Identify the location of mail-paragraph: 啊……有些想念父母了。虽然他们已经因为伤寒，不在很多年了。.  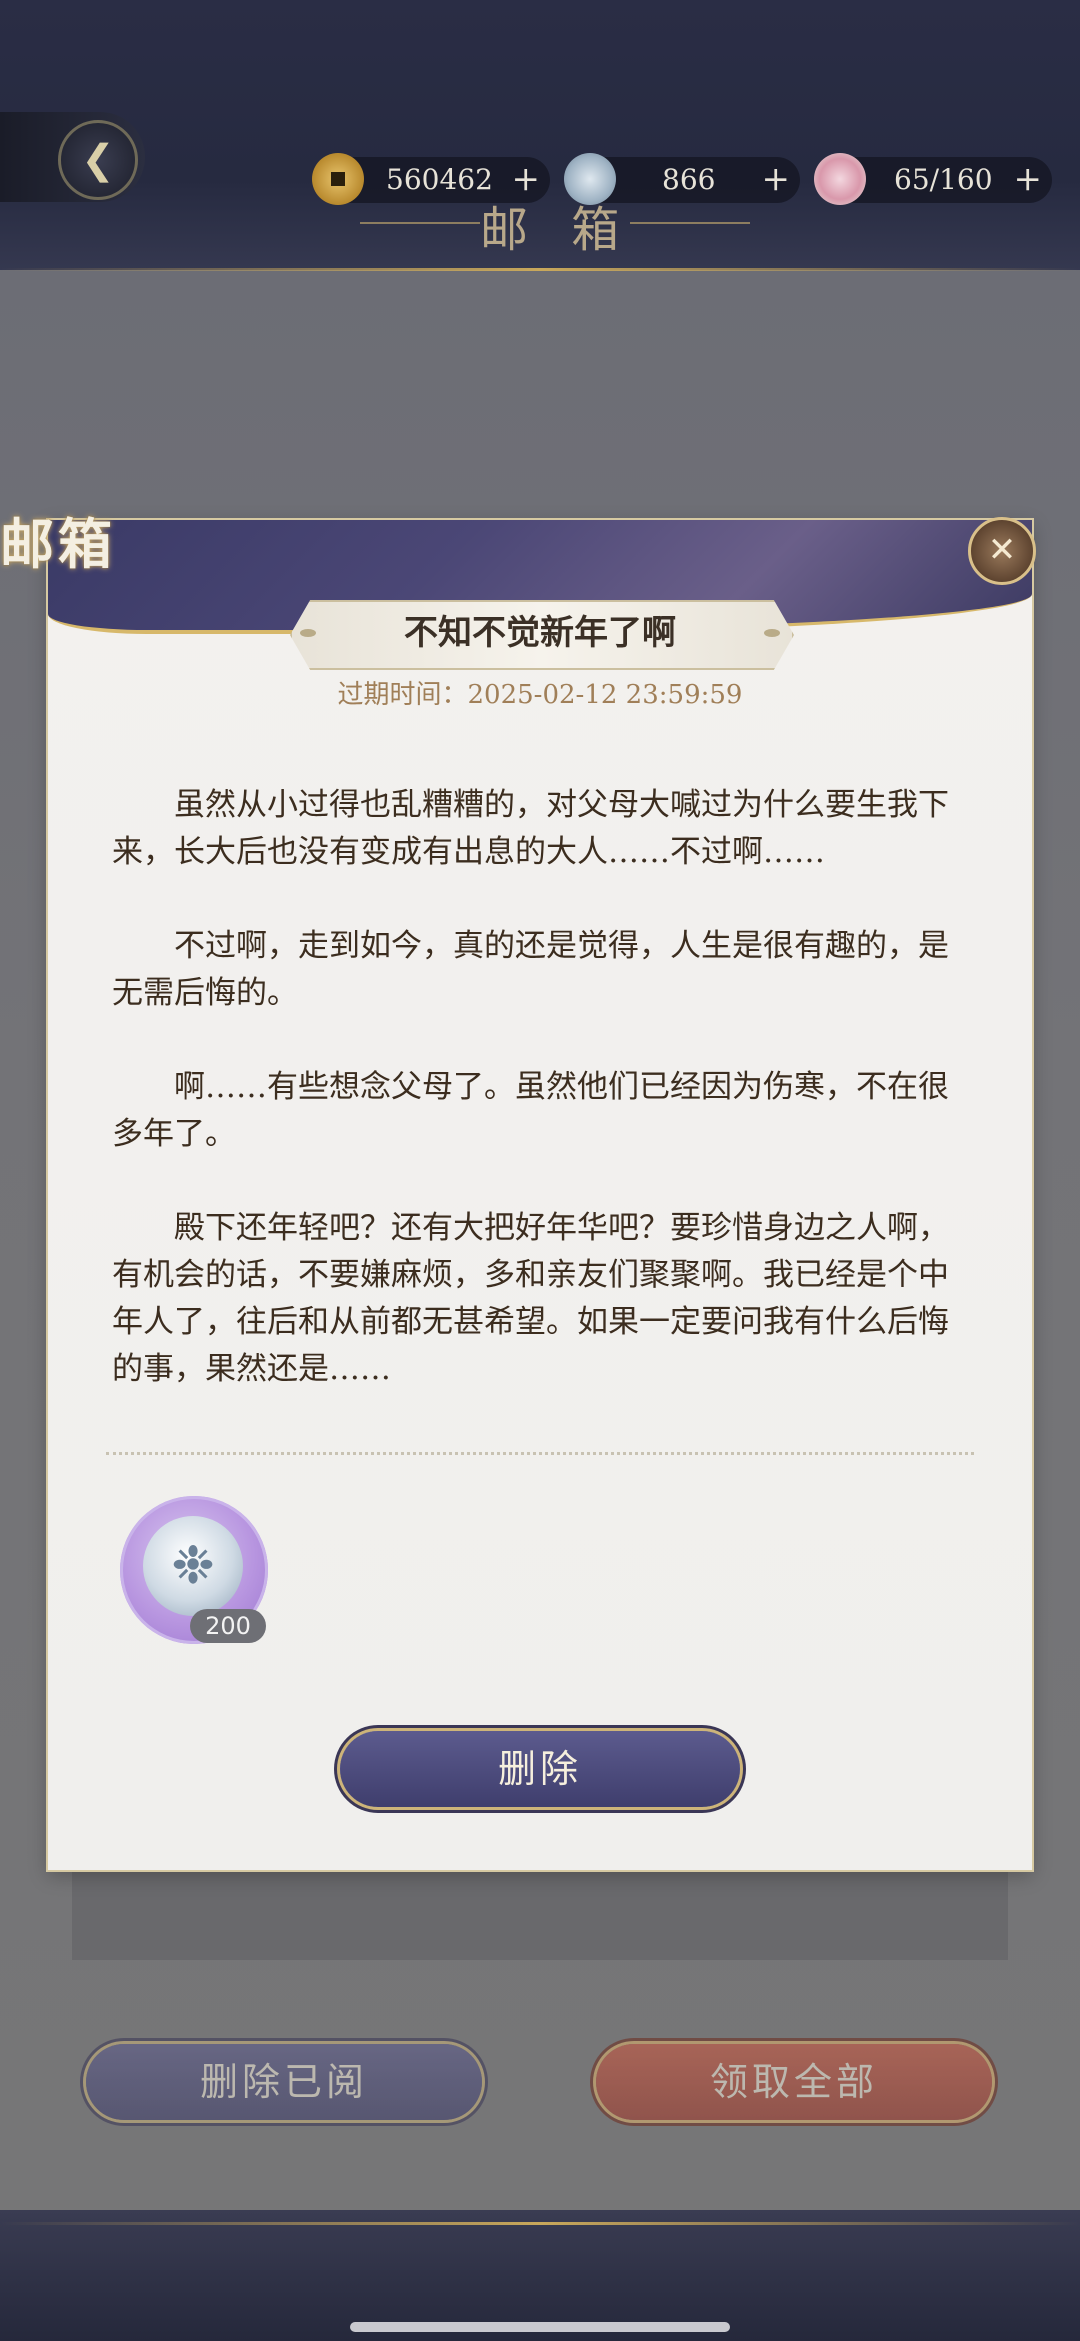
(530, 1110).